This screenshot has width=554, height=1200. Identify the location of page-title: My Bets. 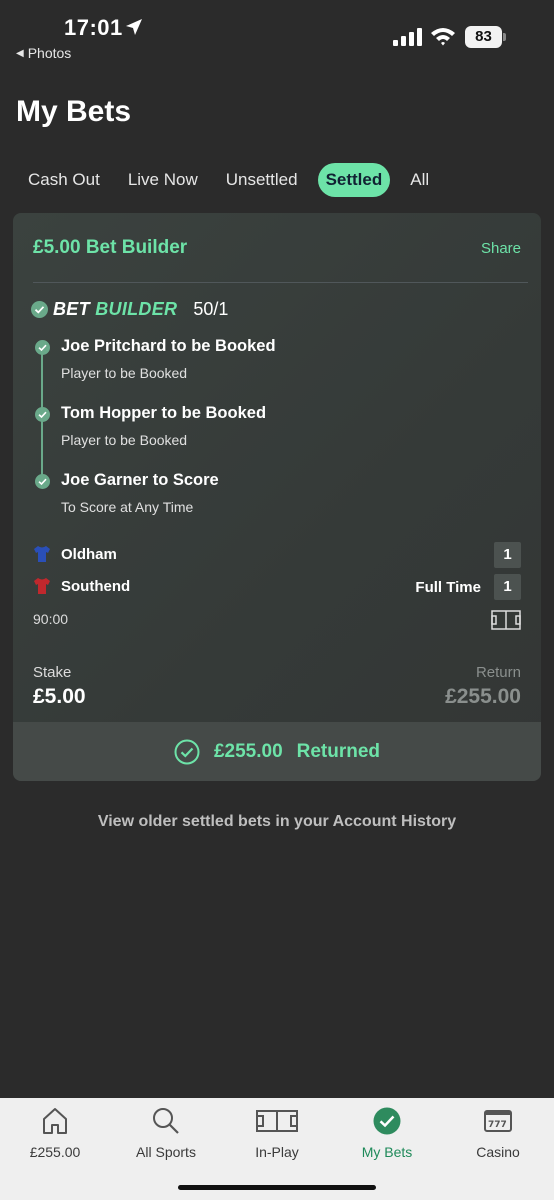
(74, 111).